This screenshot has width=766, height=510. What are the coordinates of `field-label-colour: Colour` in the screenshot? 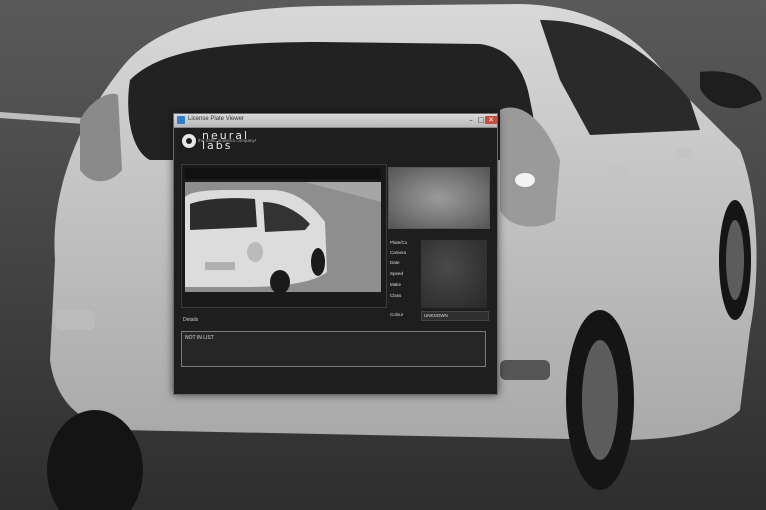 It's located at (397, 314).